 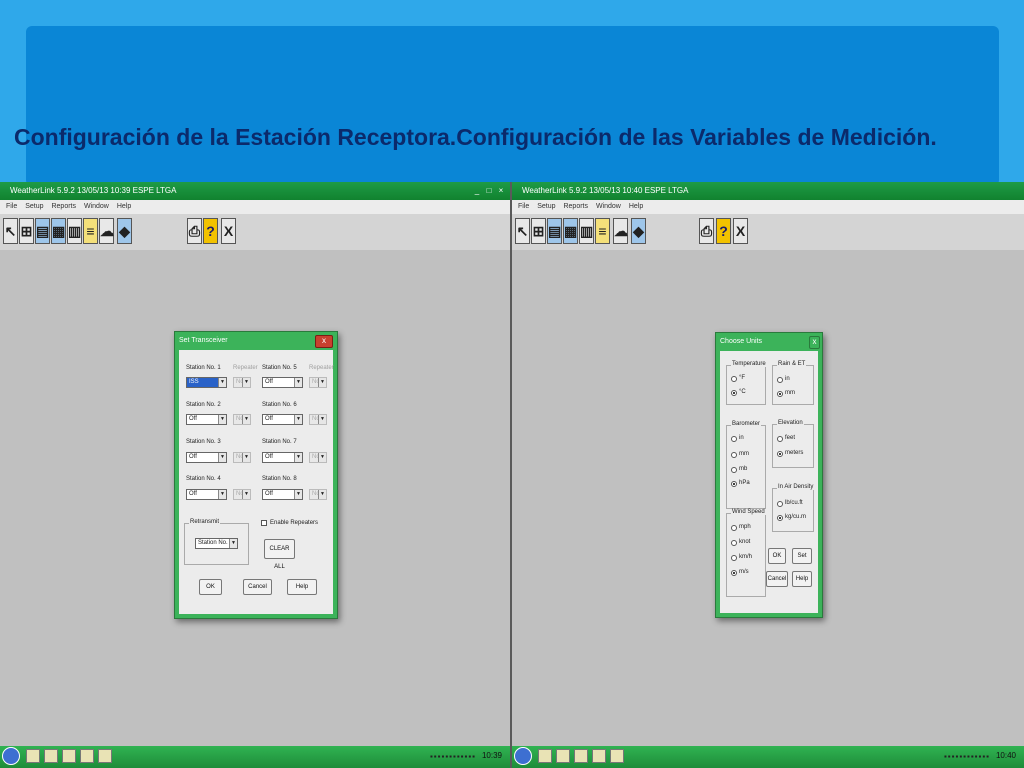 What do you see at coordinates (734, 558) in the screenshot?
I see `radio-kmh` at bounding box center [734, 558].